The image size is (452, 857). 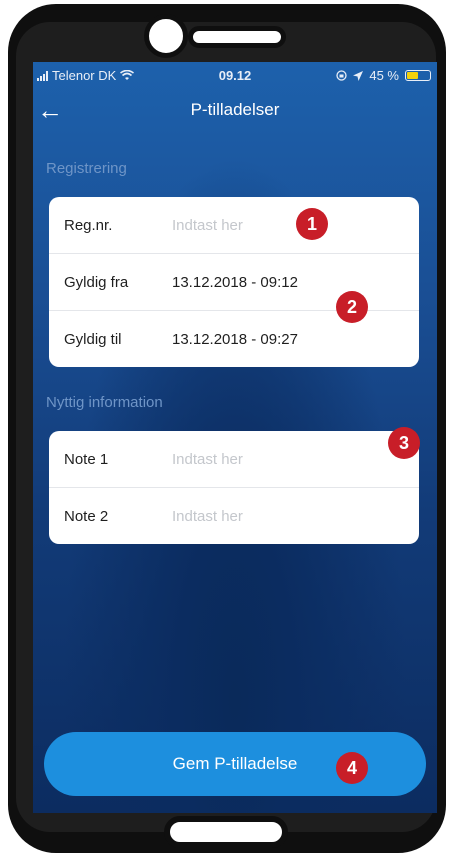 What do you see at coordinates (235, 764) in the screenshot?
I see `save-permit-button: Gem P-tilladelse` at bounding box center [235, 764].